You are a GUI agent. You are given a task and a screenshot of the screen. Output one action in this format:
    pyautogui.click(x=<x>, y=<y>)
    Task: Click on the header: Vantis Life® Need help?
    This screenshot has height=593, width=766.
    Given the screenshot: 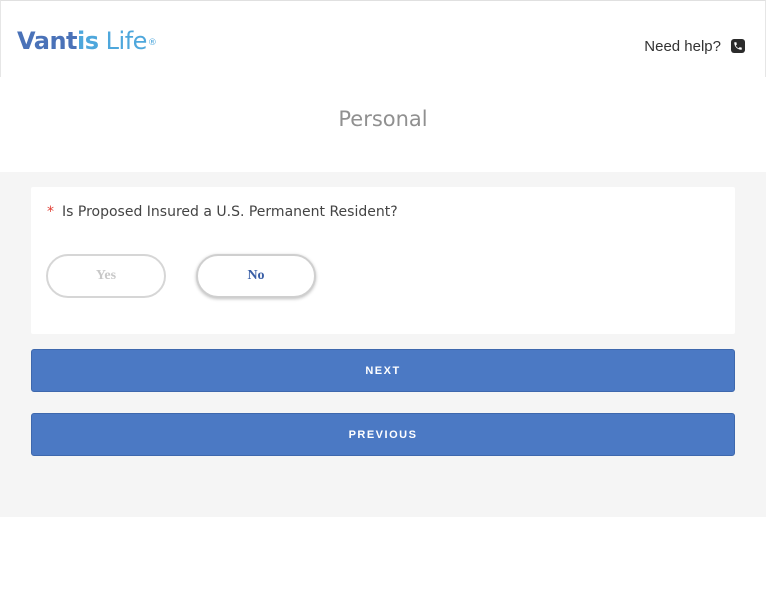 What is the action you would take?
    pyautogui.click(x=383, y=38)
    